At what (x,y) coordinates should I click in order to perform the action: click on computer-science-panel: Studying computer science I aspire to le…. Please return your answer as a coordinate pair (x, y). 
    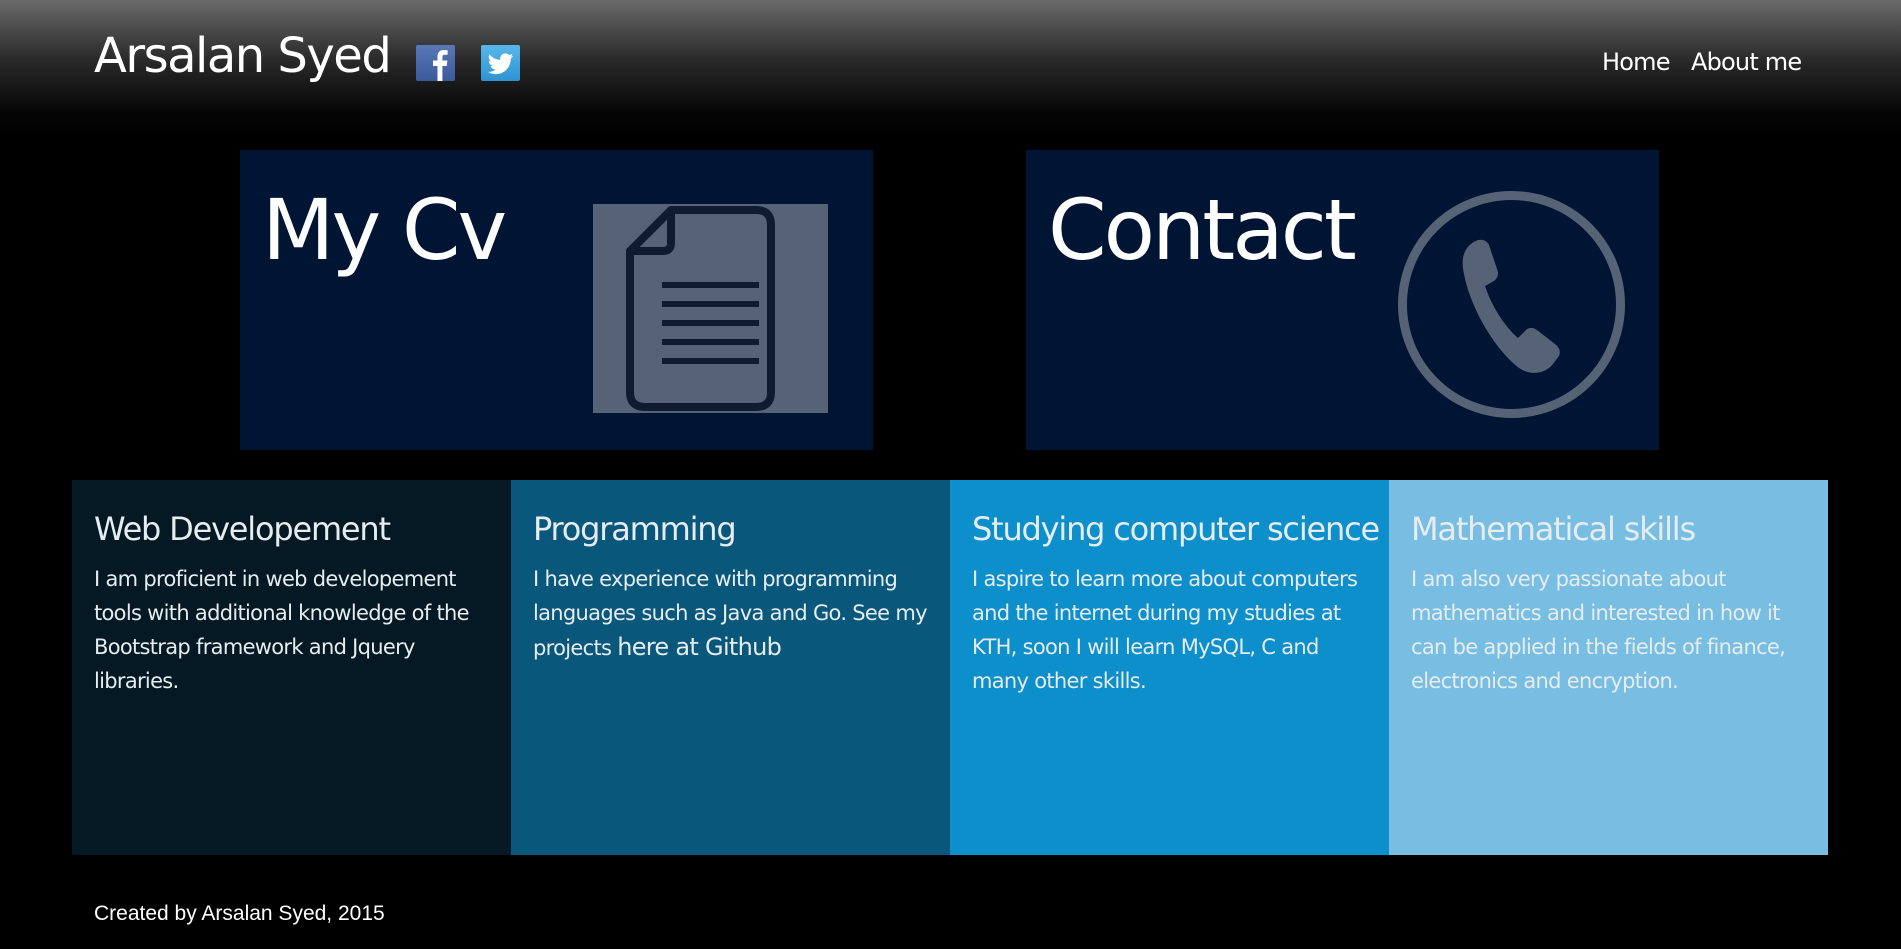
    Looking at the image, I should click on (1169, 667).